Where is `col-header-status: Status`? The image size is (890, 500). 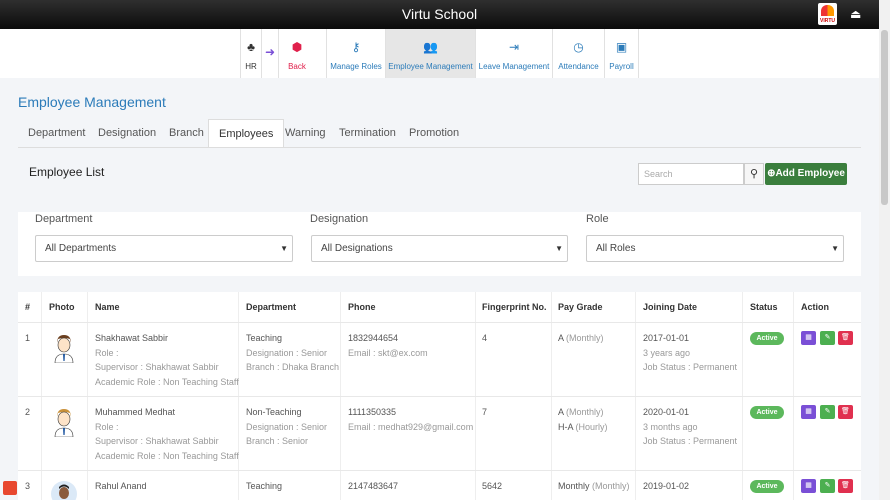 col-header-status: Status is located at coordinates (764, 307).